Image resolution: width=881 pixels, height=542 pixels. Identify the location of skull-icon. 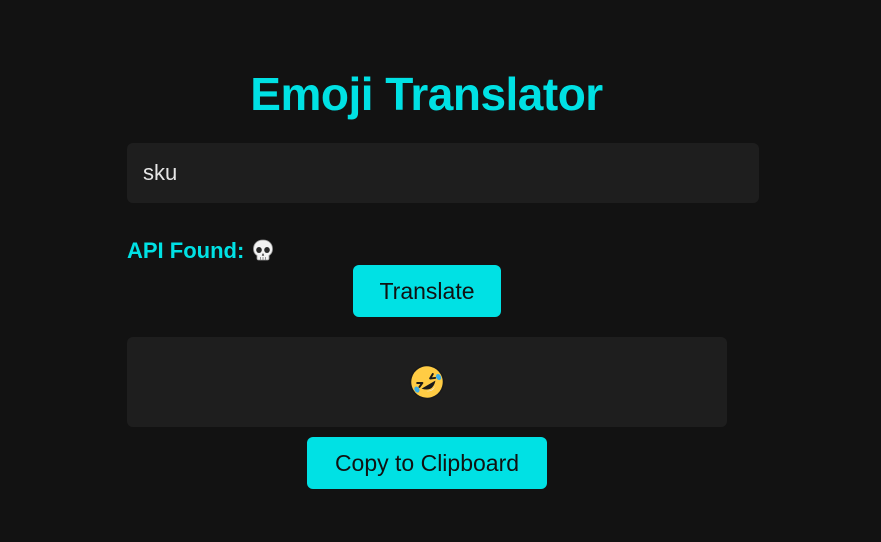
(263, 251).